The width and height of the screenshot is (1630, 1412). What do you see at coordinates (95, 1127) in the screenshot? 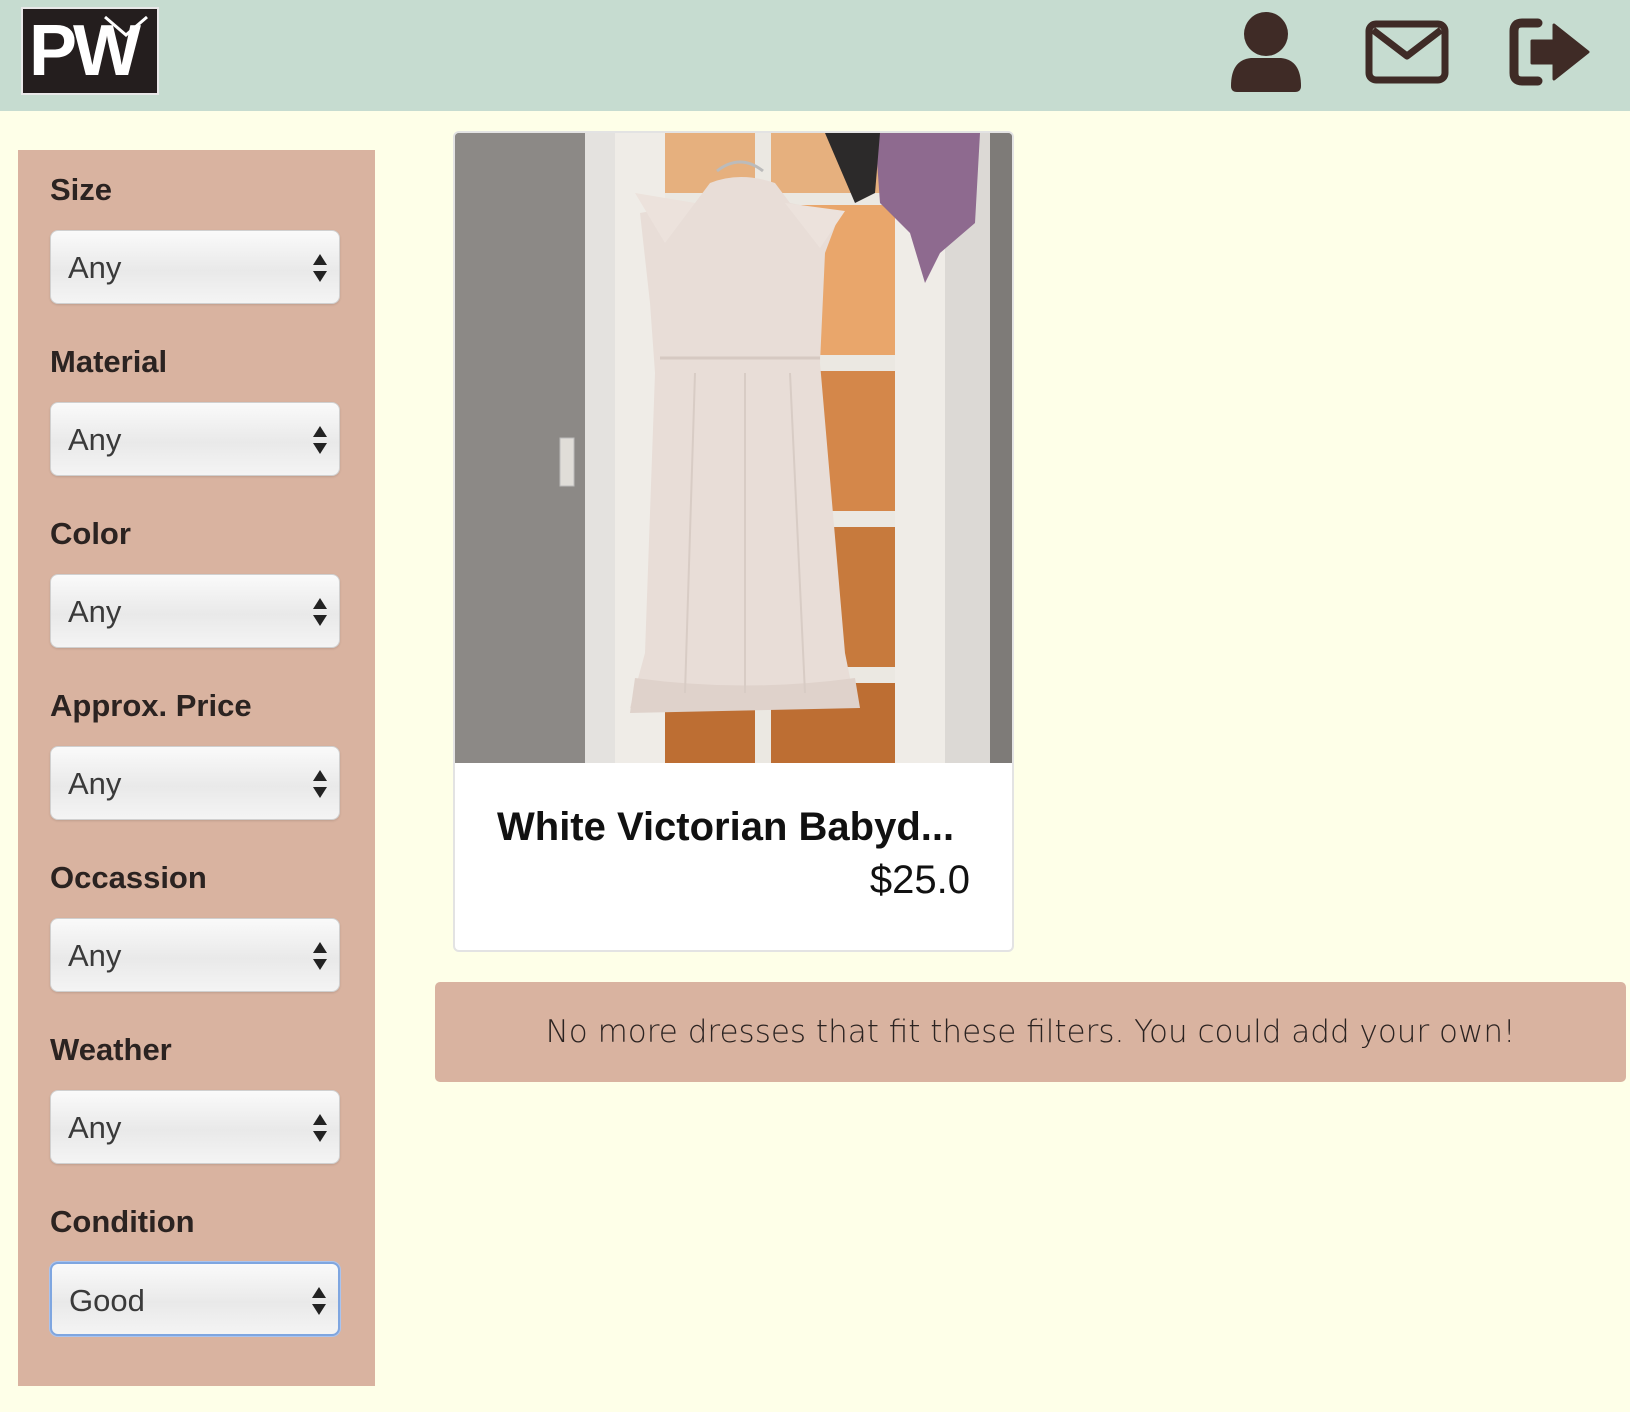
I see `weather-select-value: Any` at bounding box center [95, 1127].